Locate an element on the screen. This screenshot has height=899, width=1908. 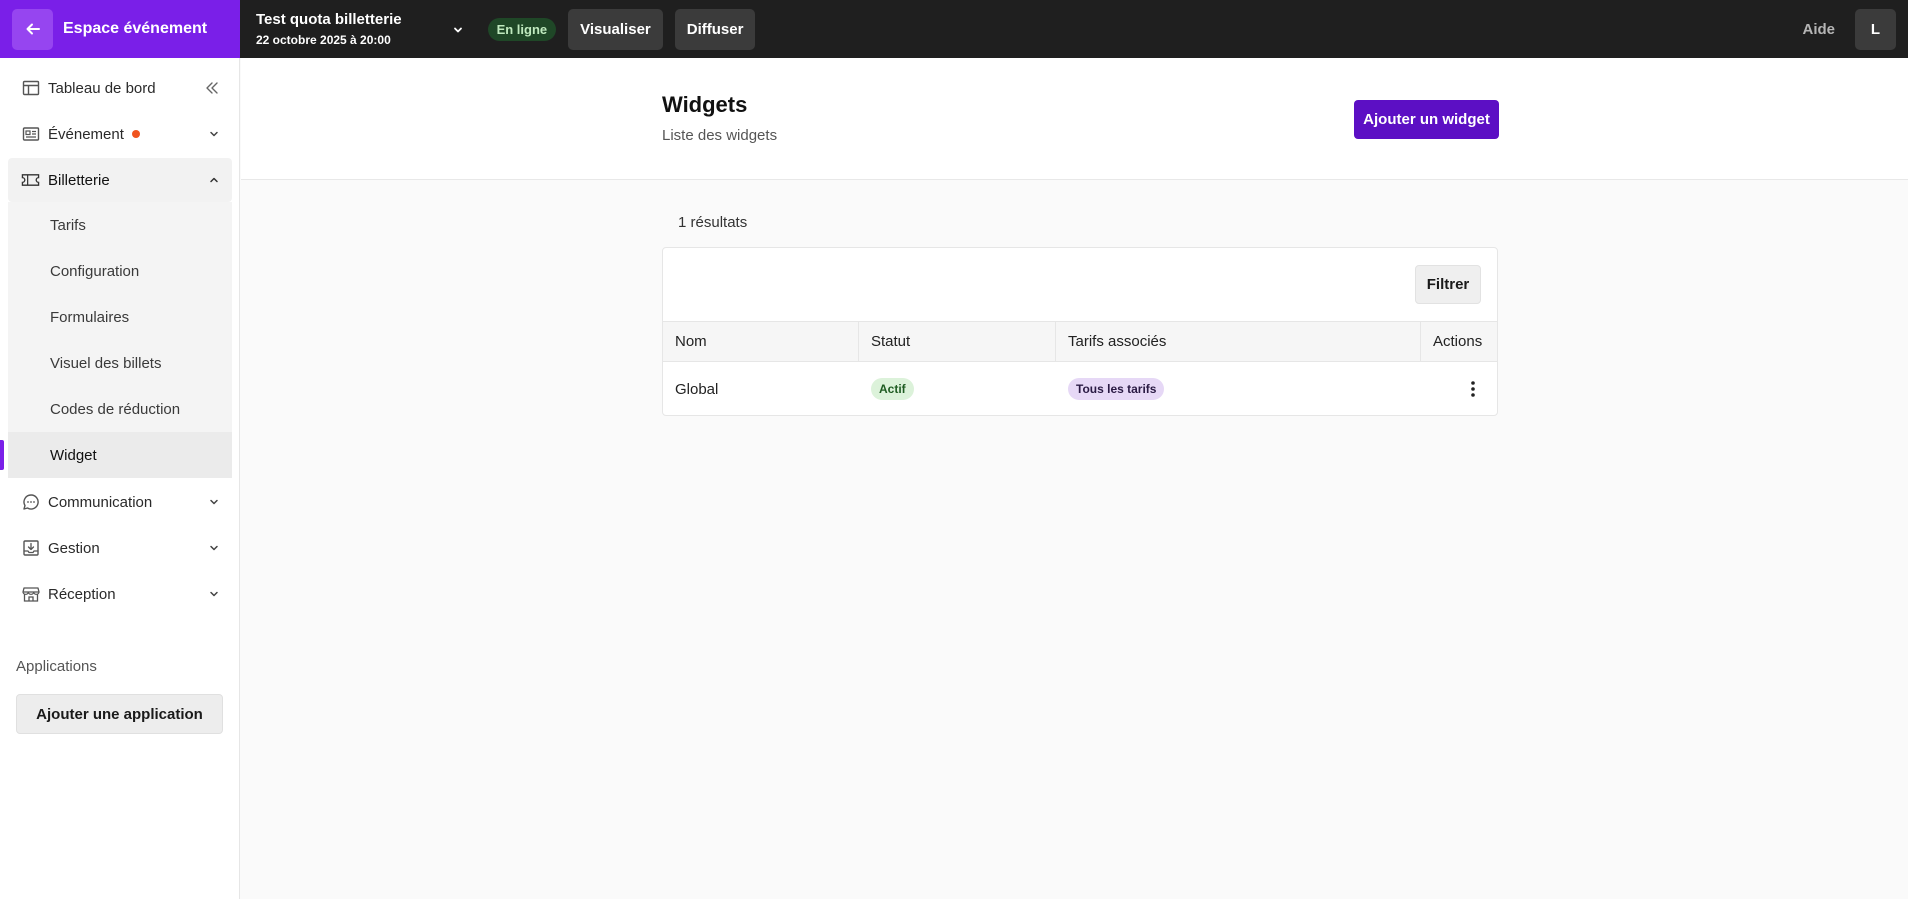
event-card-icon is located at coordinates (30, 134).